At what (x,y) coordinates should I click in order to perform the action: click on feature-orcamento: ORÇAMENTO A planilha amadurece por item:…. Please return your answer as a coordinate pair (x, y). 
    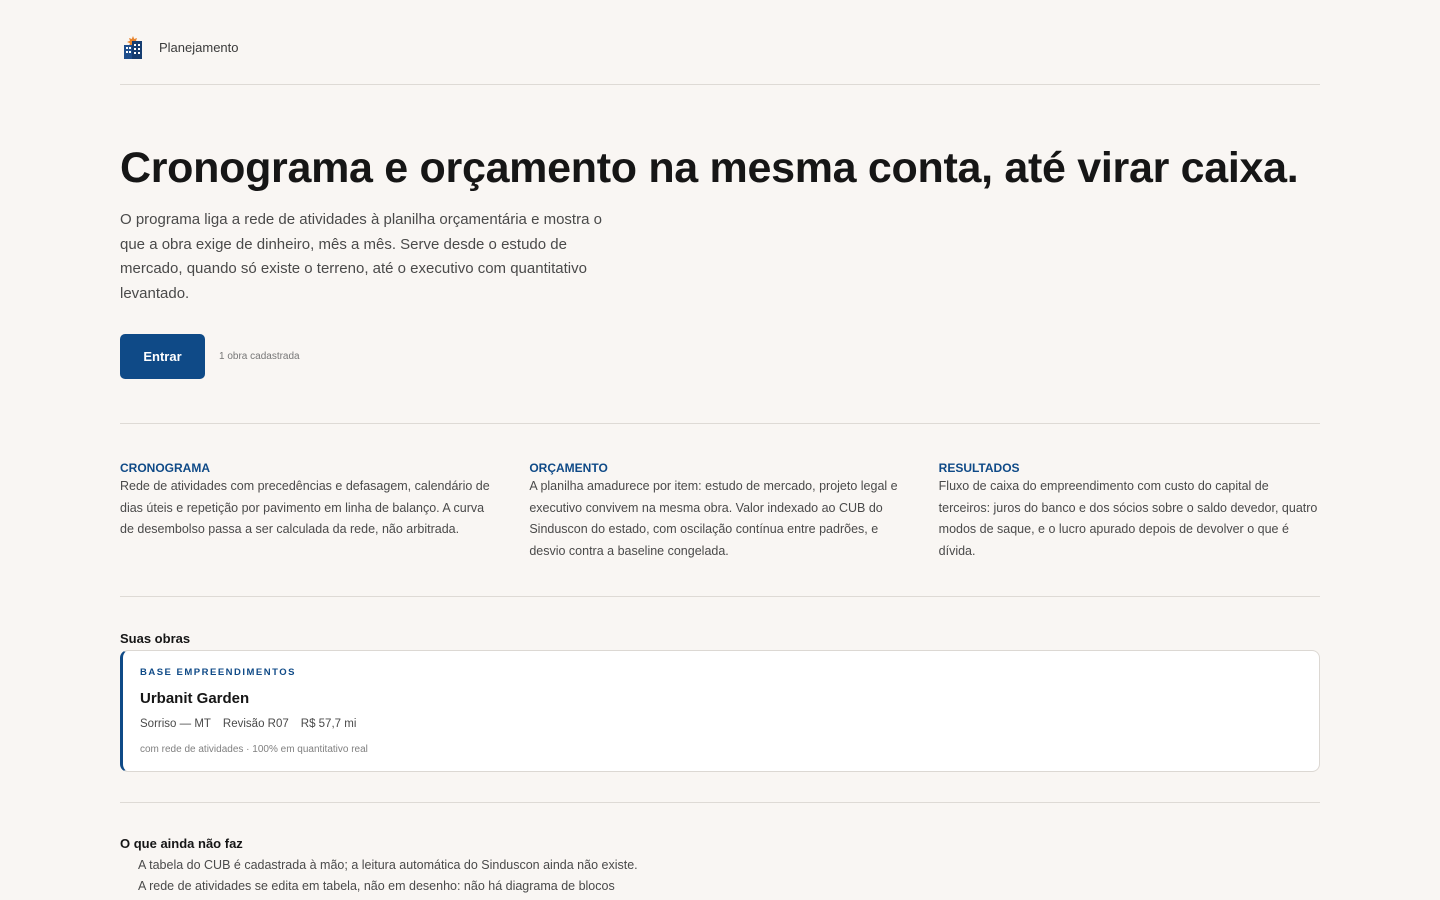
    Looking at the image, I should click on (719, 511).